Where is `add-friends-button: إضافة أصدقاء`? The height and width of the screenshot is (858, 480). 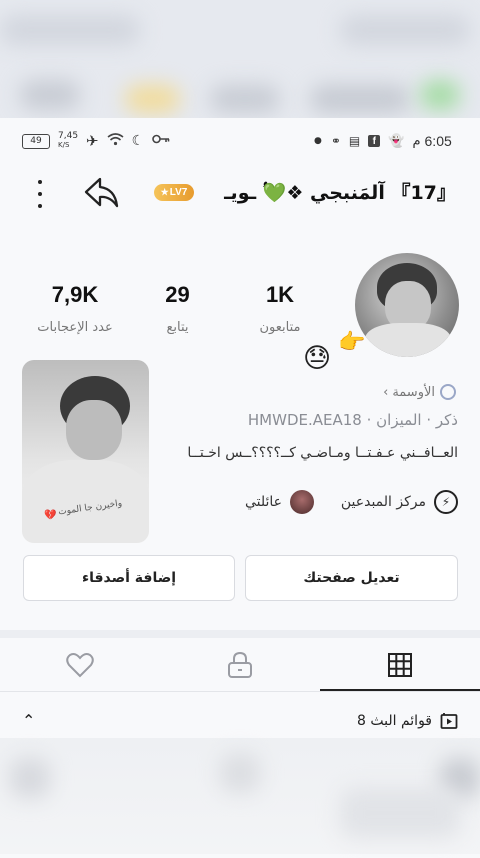
add-friends-button: إضافة أصدقاء is located at coordinates (129, 578).